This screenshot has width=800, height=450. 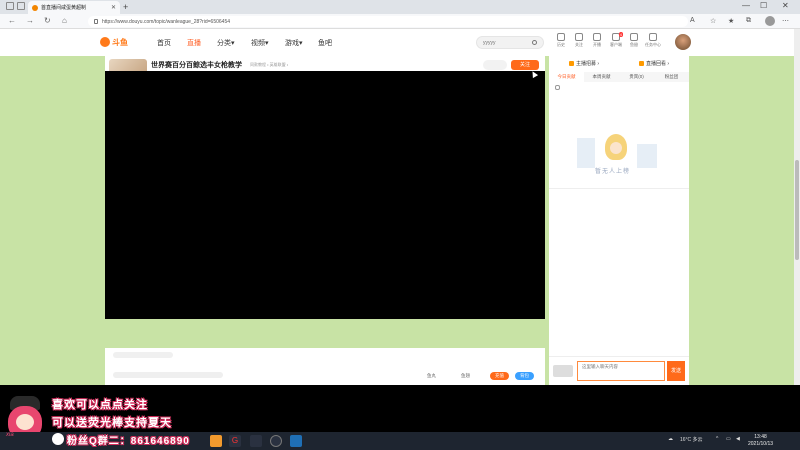 What do you see at coordinates (785, 5) in the screenshot?
I see `close-window-icon: ✕` at bounding box center [785, 5].